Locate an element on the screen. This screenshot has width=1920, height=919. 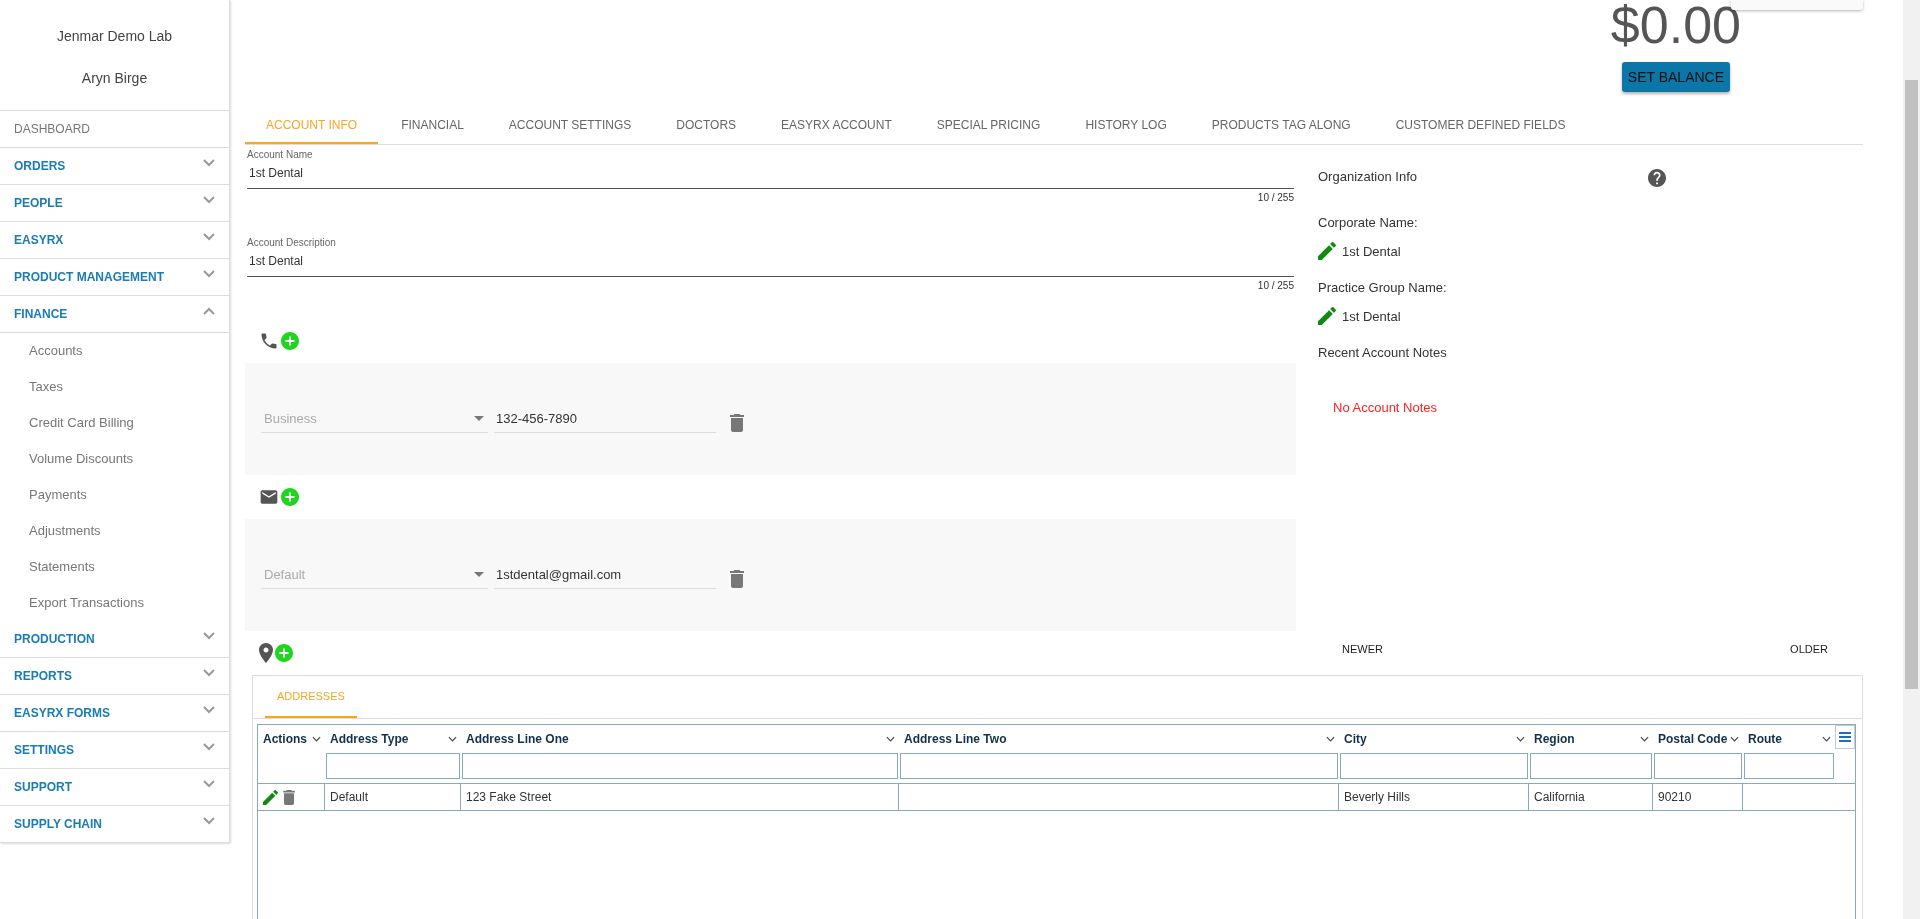
nav-subitem: Adjustments is located at coordinates (114, 531).